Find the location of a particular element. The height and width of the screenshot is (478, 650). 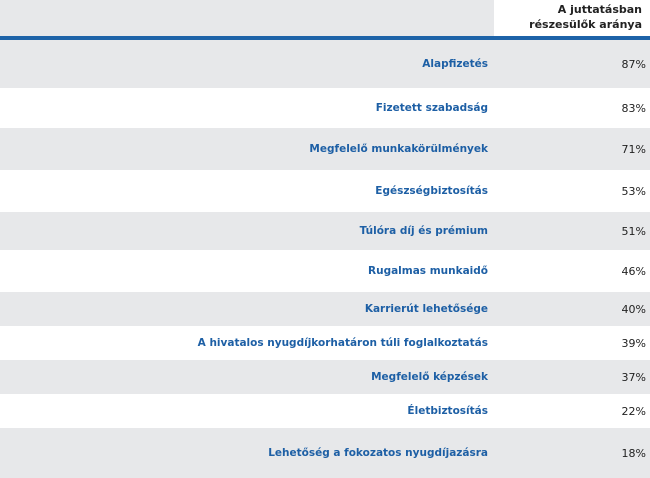

row-value: 46% is located at coordinates (633, 271).